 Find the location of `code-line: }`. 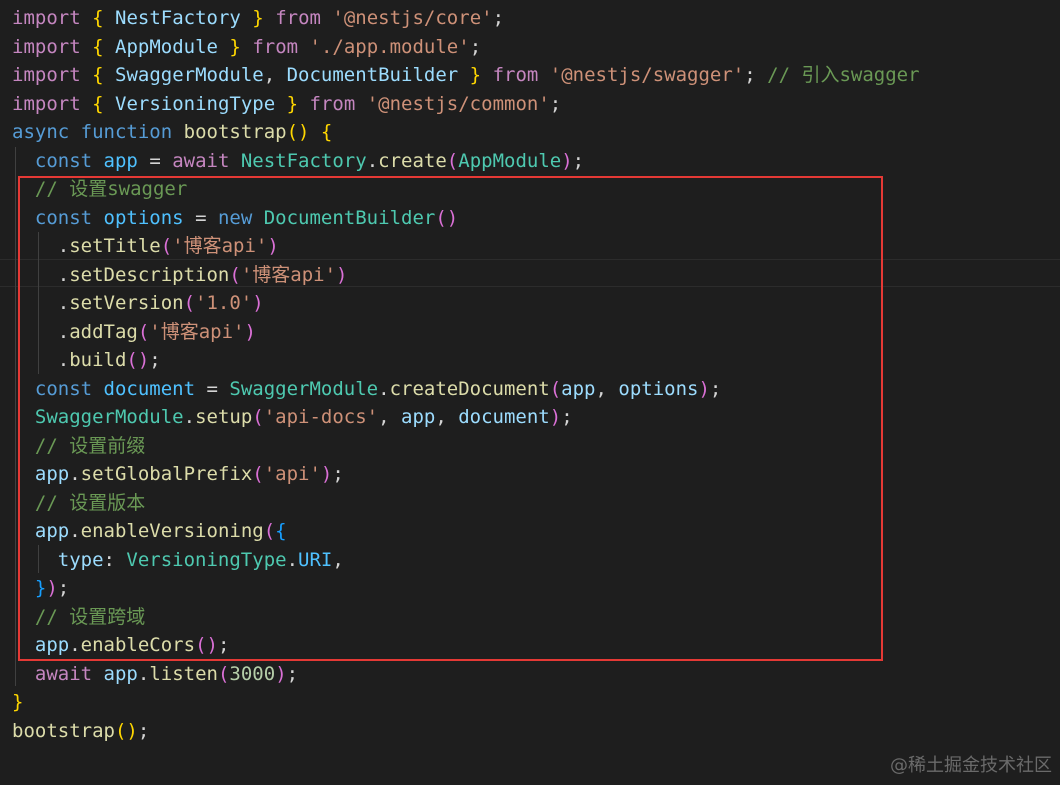

code-line: } is located at coordinates (17, 702).